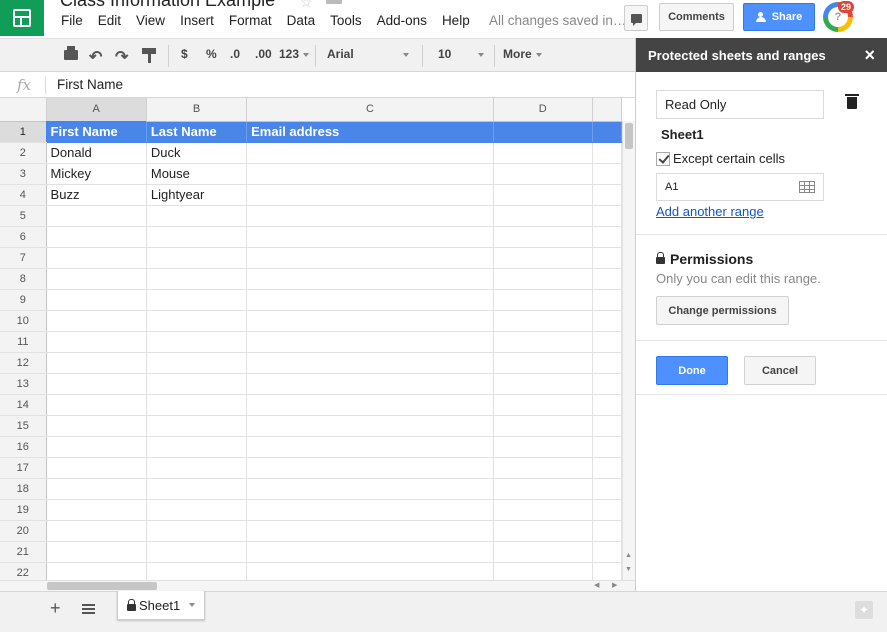 This screenshot has width=887, height=632. What do you see at coordinates (23, 237) in the screenshot?
I see `row-header: 6` at bounding box center [23, 237].